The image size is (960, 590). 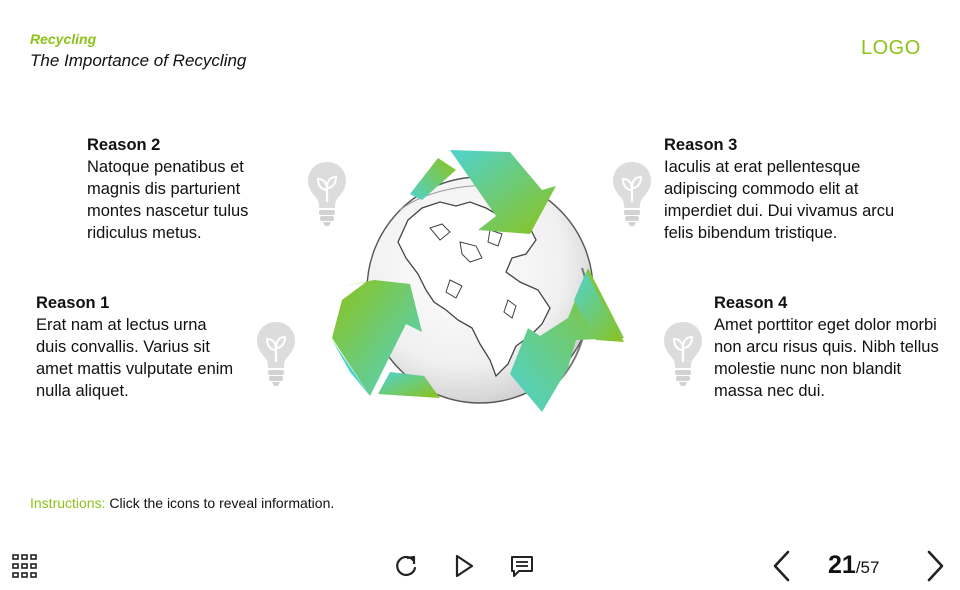 I want to click on play-button, so click(x=464, y=566).